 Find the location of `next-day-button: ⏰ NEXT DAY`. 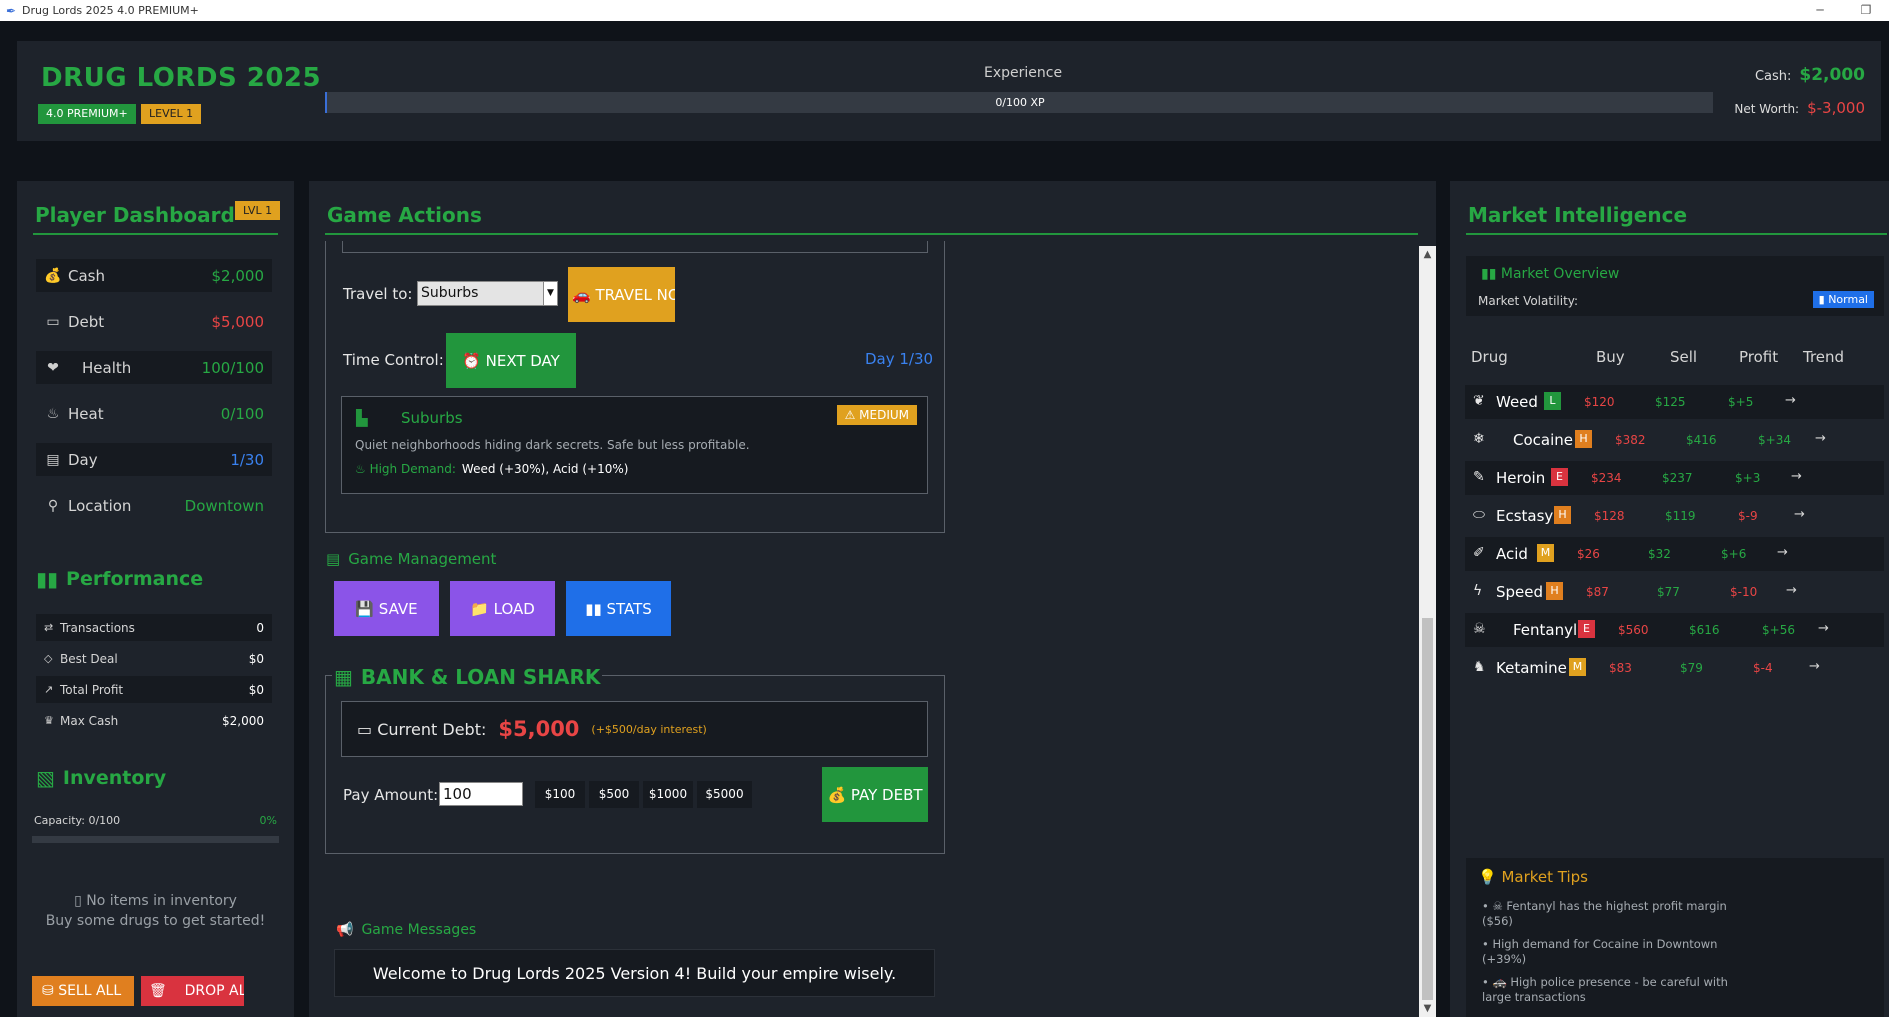

next-day-button: ⏰ NEXT DAY is located at coordinates (511, 360).